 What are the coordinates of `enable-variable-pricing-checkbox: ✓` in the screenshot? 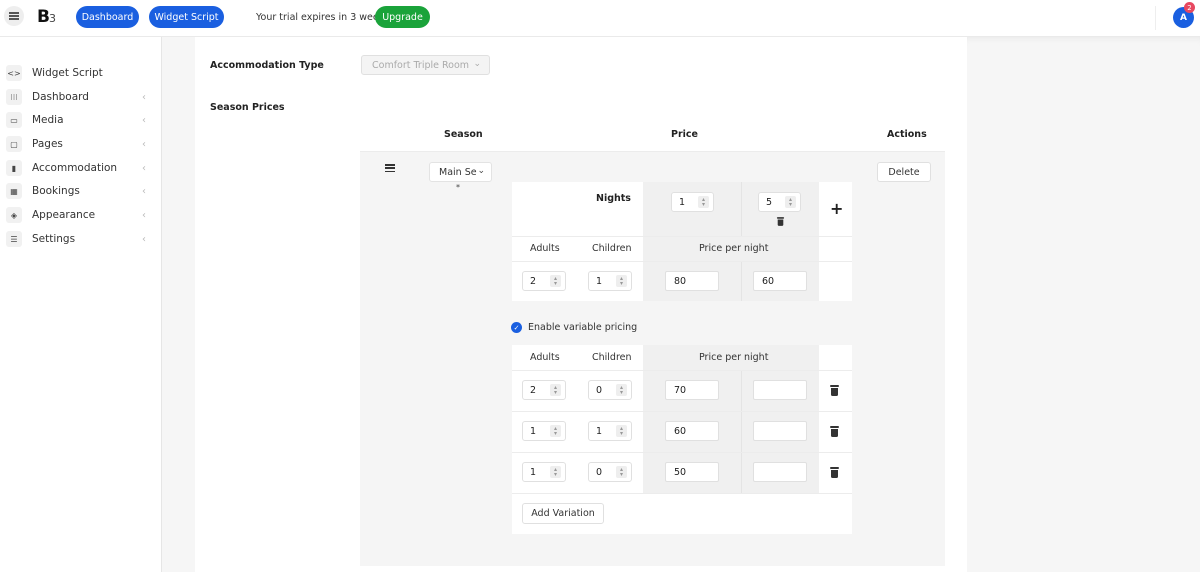 It's located at (516, 327).